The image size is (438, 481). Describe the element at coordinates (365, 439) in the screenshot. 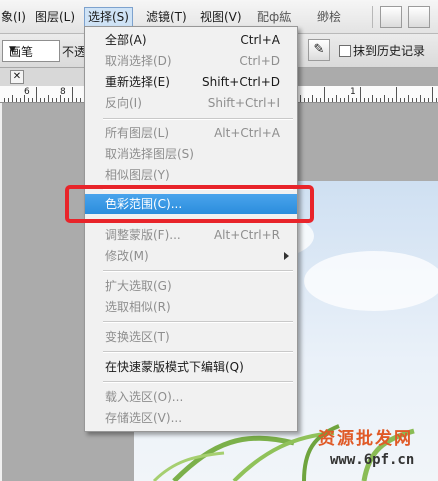

I see `watermark-title: 资源批发网` at that location.